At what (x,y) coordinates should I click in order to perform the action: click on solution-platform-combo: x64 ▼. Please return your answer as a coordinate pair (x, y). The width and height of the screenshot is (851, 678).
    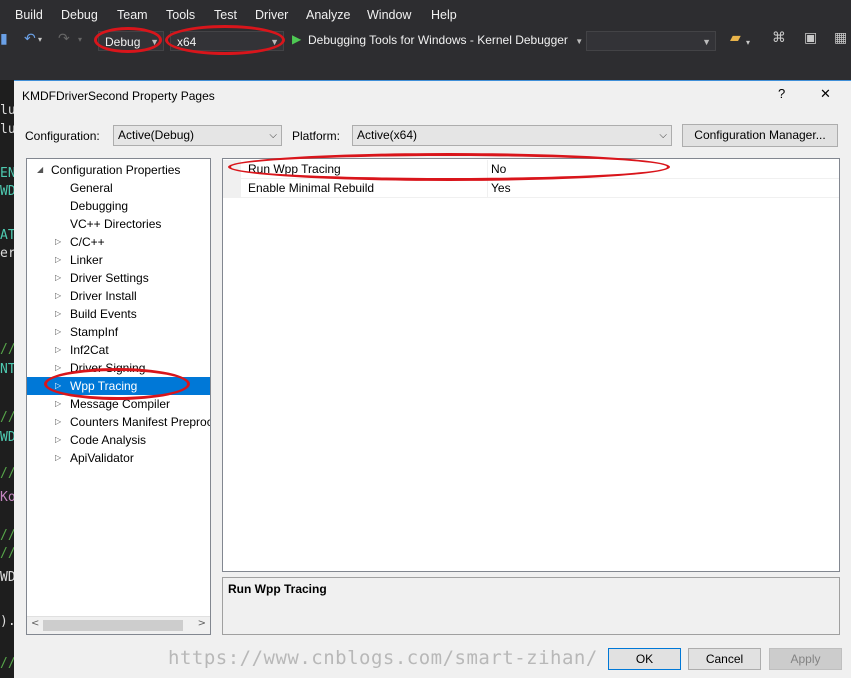
    Looking at the image, I should click on (227, 41).